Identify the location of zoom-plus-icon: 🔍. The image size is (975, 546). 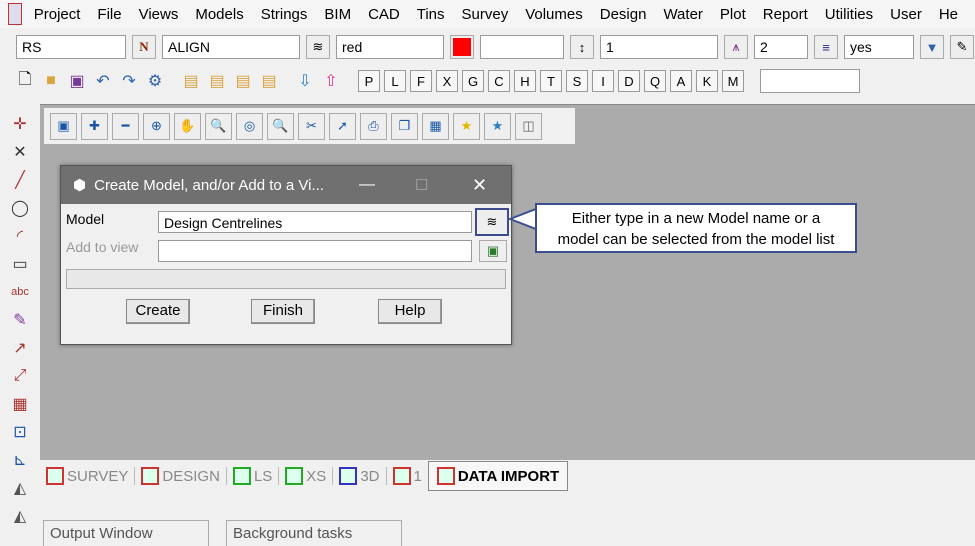
(218, 126).